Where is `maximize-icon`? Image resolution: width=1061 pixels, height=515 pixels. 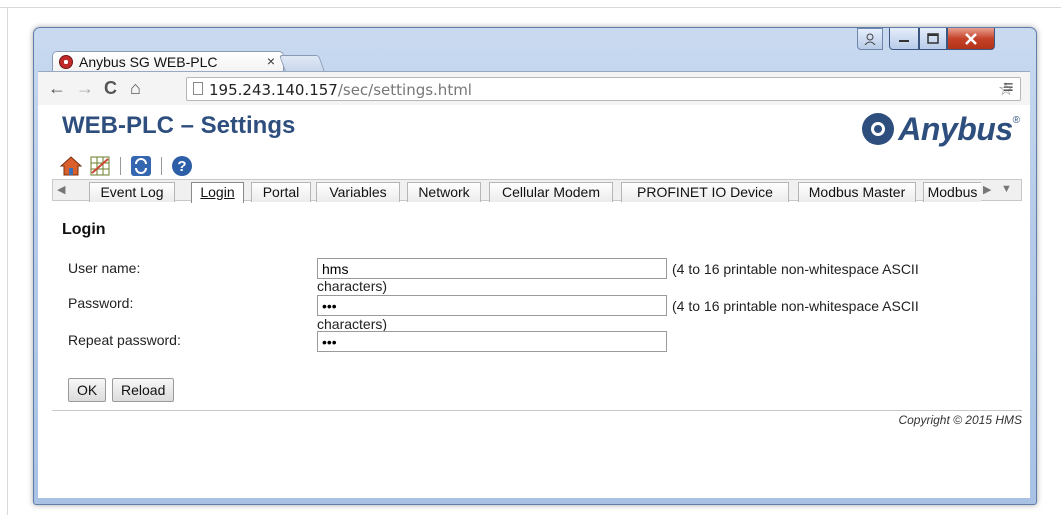
maximize-icon is located at coordinates (933, 38).